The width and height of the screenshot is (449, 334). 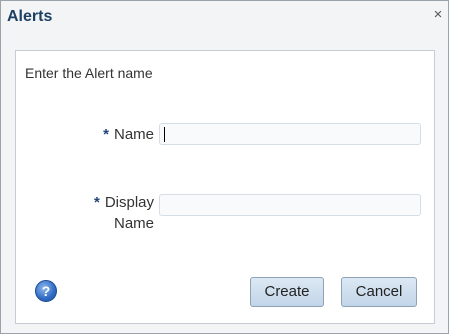 What do you see at coordinates (290, 134) in the screenshot?
I see `name-input` at bounding box center [290, 134].